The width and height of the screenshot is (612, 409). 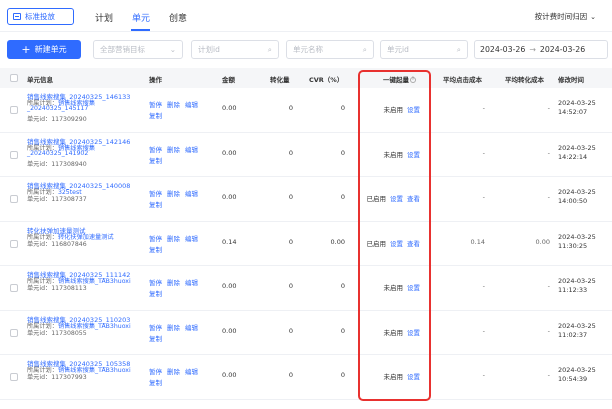 What do you see at coordinates (178, 17) in the screenshot?
I see `tab-creative: 创意` at bounding box center [178, 17].